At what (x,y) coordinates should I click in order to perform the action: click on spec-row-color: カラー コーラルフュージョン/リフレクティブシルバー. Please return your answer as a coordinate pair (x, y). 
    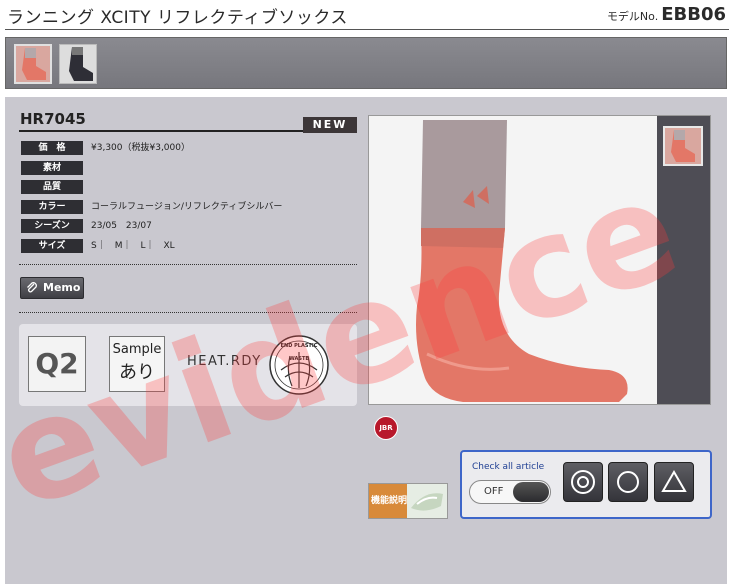
    Looking at the image, I should click on (189, 208).